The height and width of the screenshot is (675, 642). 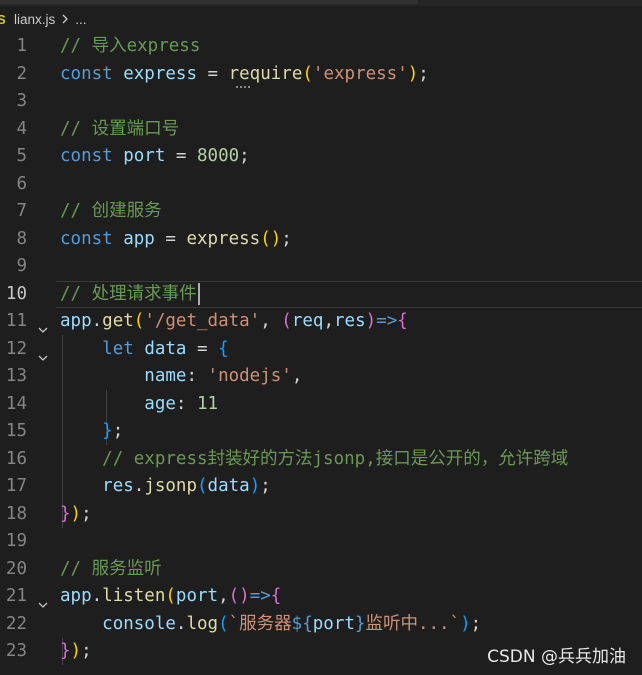 What do you see at coordinates (186, 403) in the screenshot?
I see `code-token: :` at bounding box center [186, 403].